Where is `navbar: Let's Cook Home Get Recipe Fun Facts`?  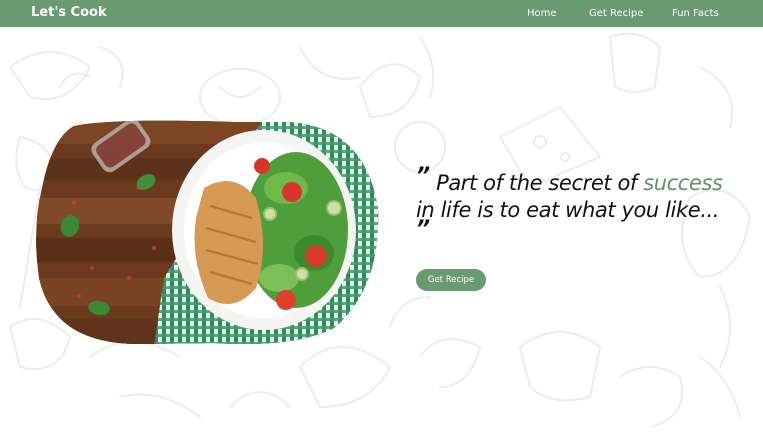
navbar: Let's Cook Home Get Recipe Fun Facts is located at coordinates (381, 13).